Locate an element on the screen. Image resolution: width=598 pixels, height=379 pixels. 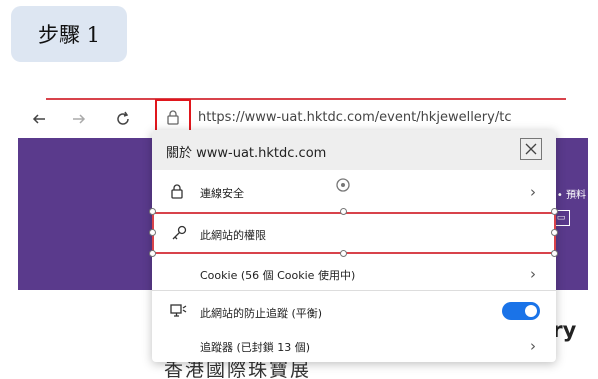
refresh-button is located at coordinates (123, 119).